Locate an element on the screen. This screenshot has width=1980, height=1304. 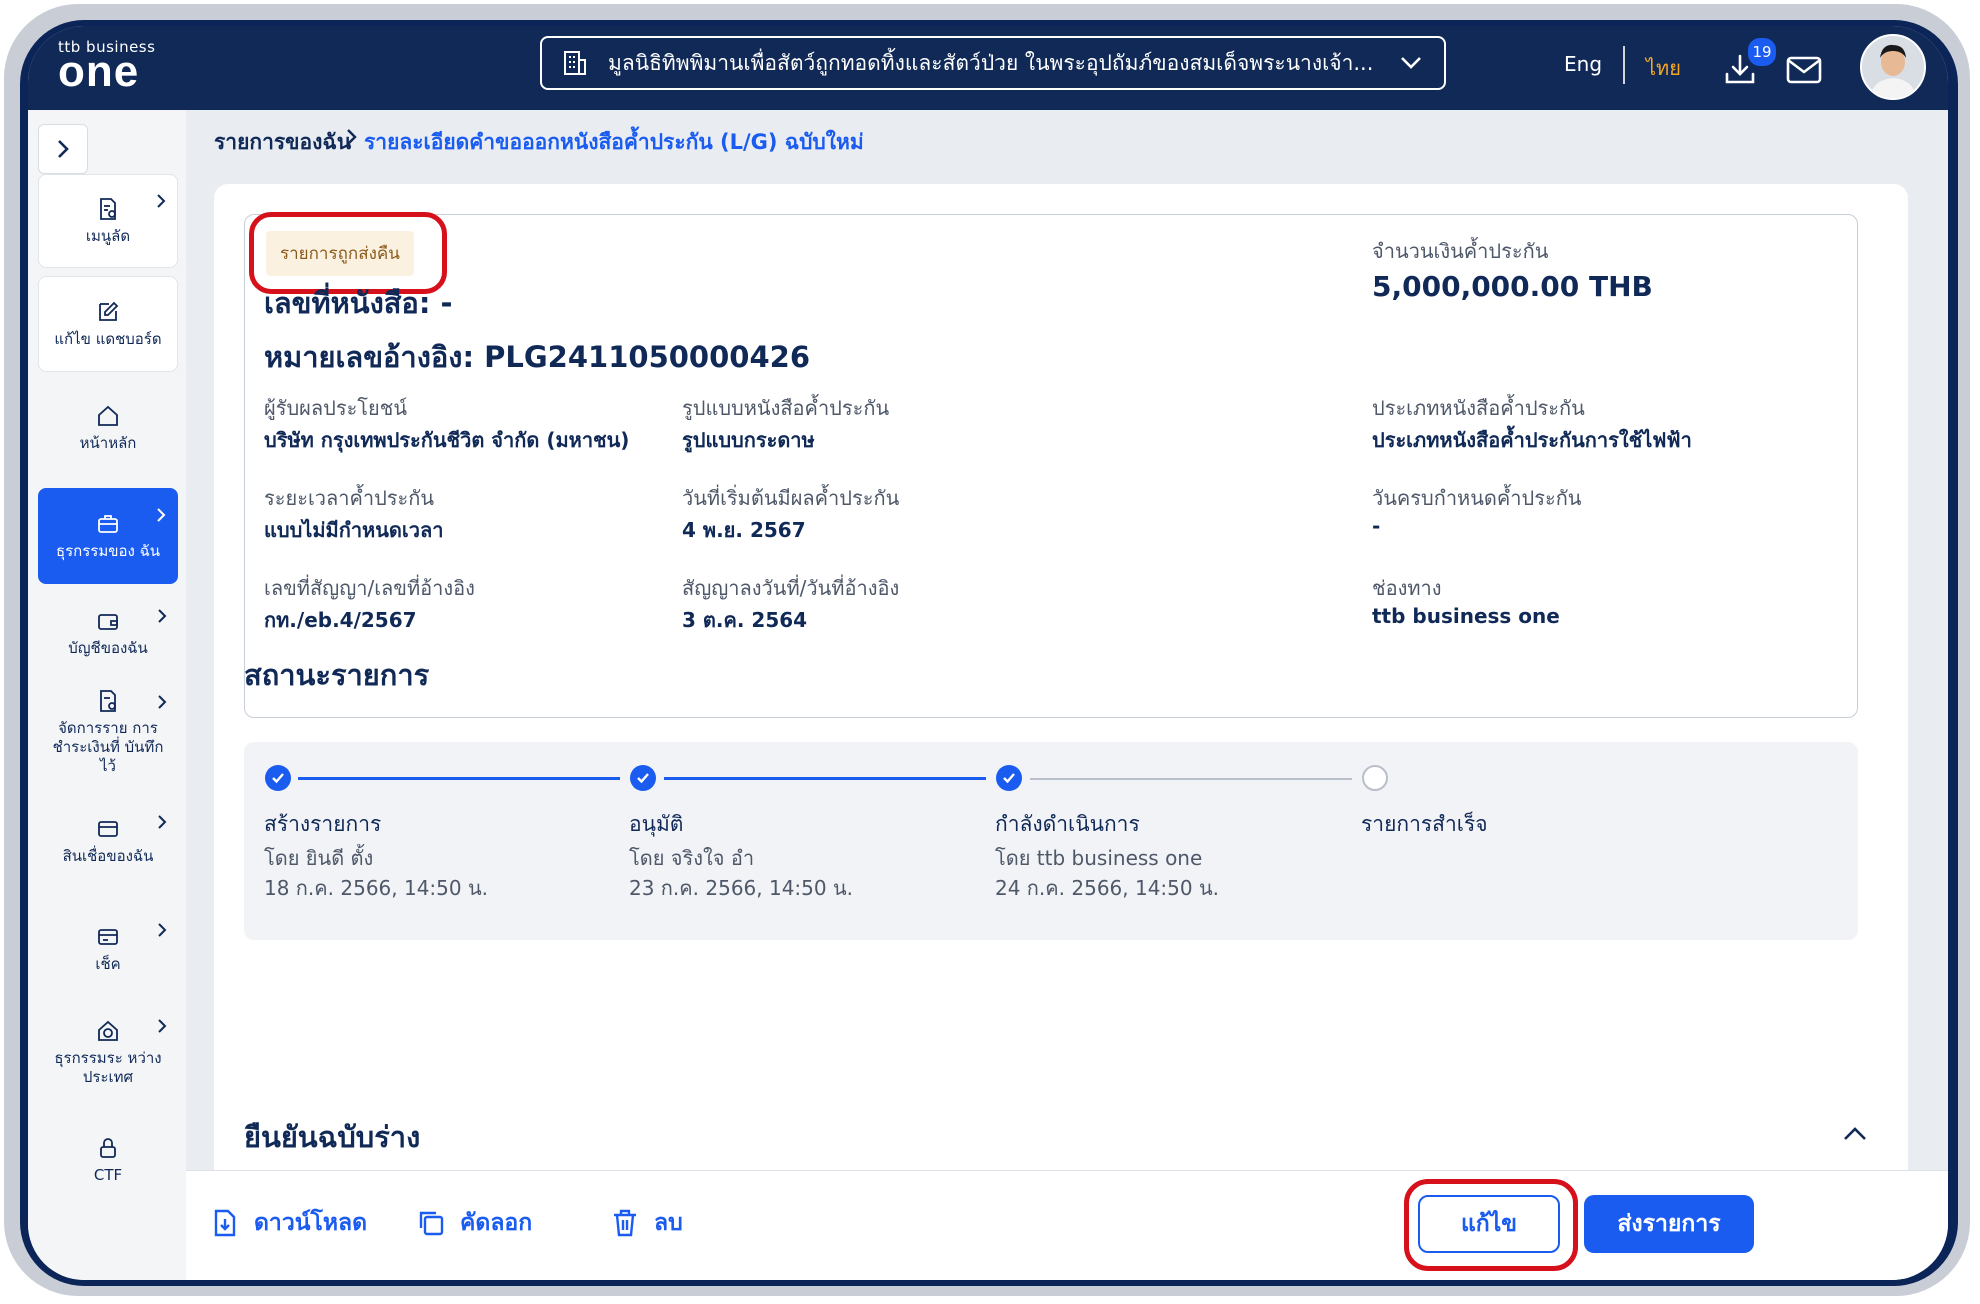
step-title-create: สร้างรายการ is located at coordinates (323, 824).